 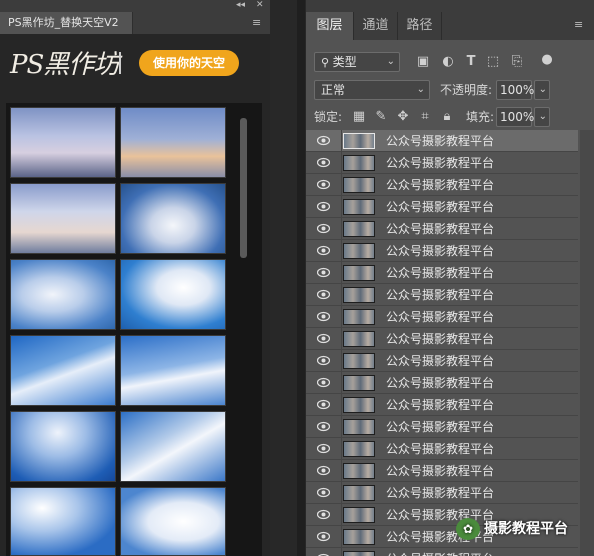 What do you see at coordinates (425, 117) in the screenshot?
I see `lock-artboard-icon: ⌗` at bounding box center [425, 117].